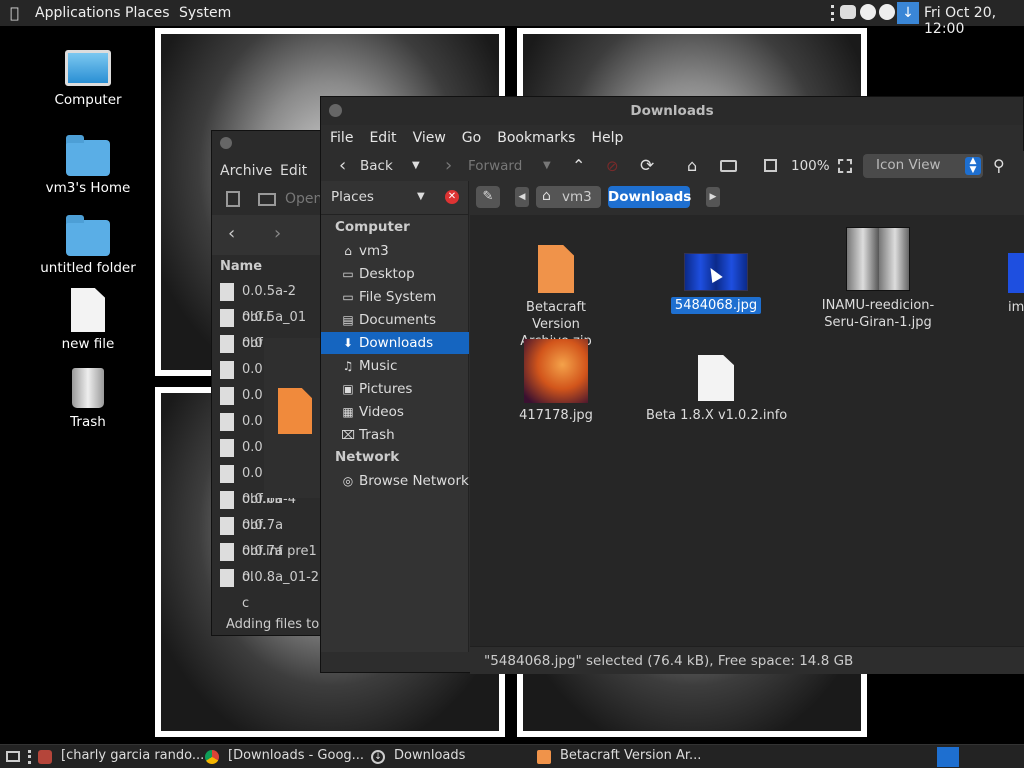 This screenshot has width=1024, height=768. Describe the element at coordinates (672, 111) in the screenshot. I see `window-titlebar: Downloads` at that location.